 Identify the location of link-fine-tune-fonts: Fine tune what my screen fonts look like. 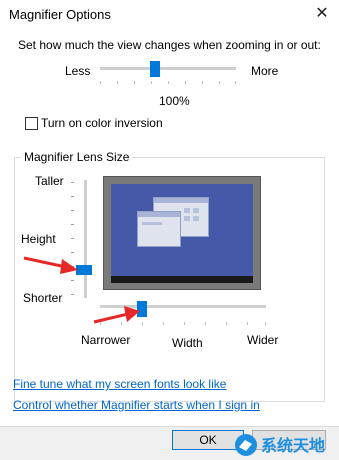
(119, 384).